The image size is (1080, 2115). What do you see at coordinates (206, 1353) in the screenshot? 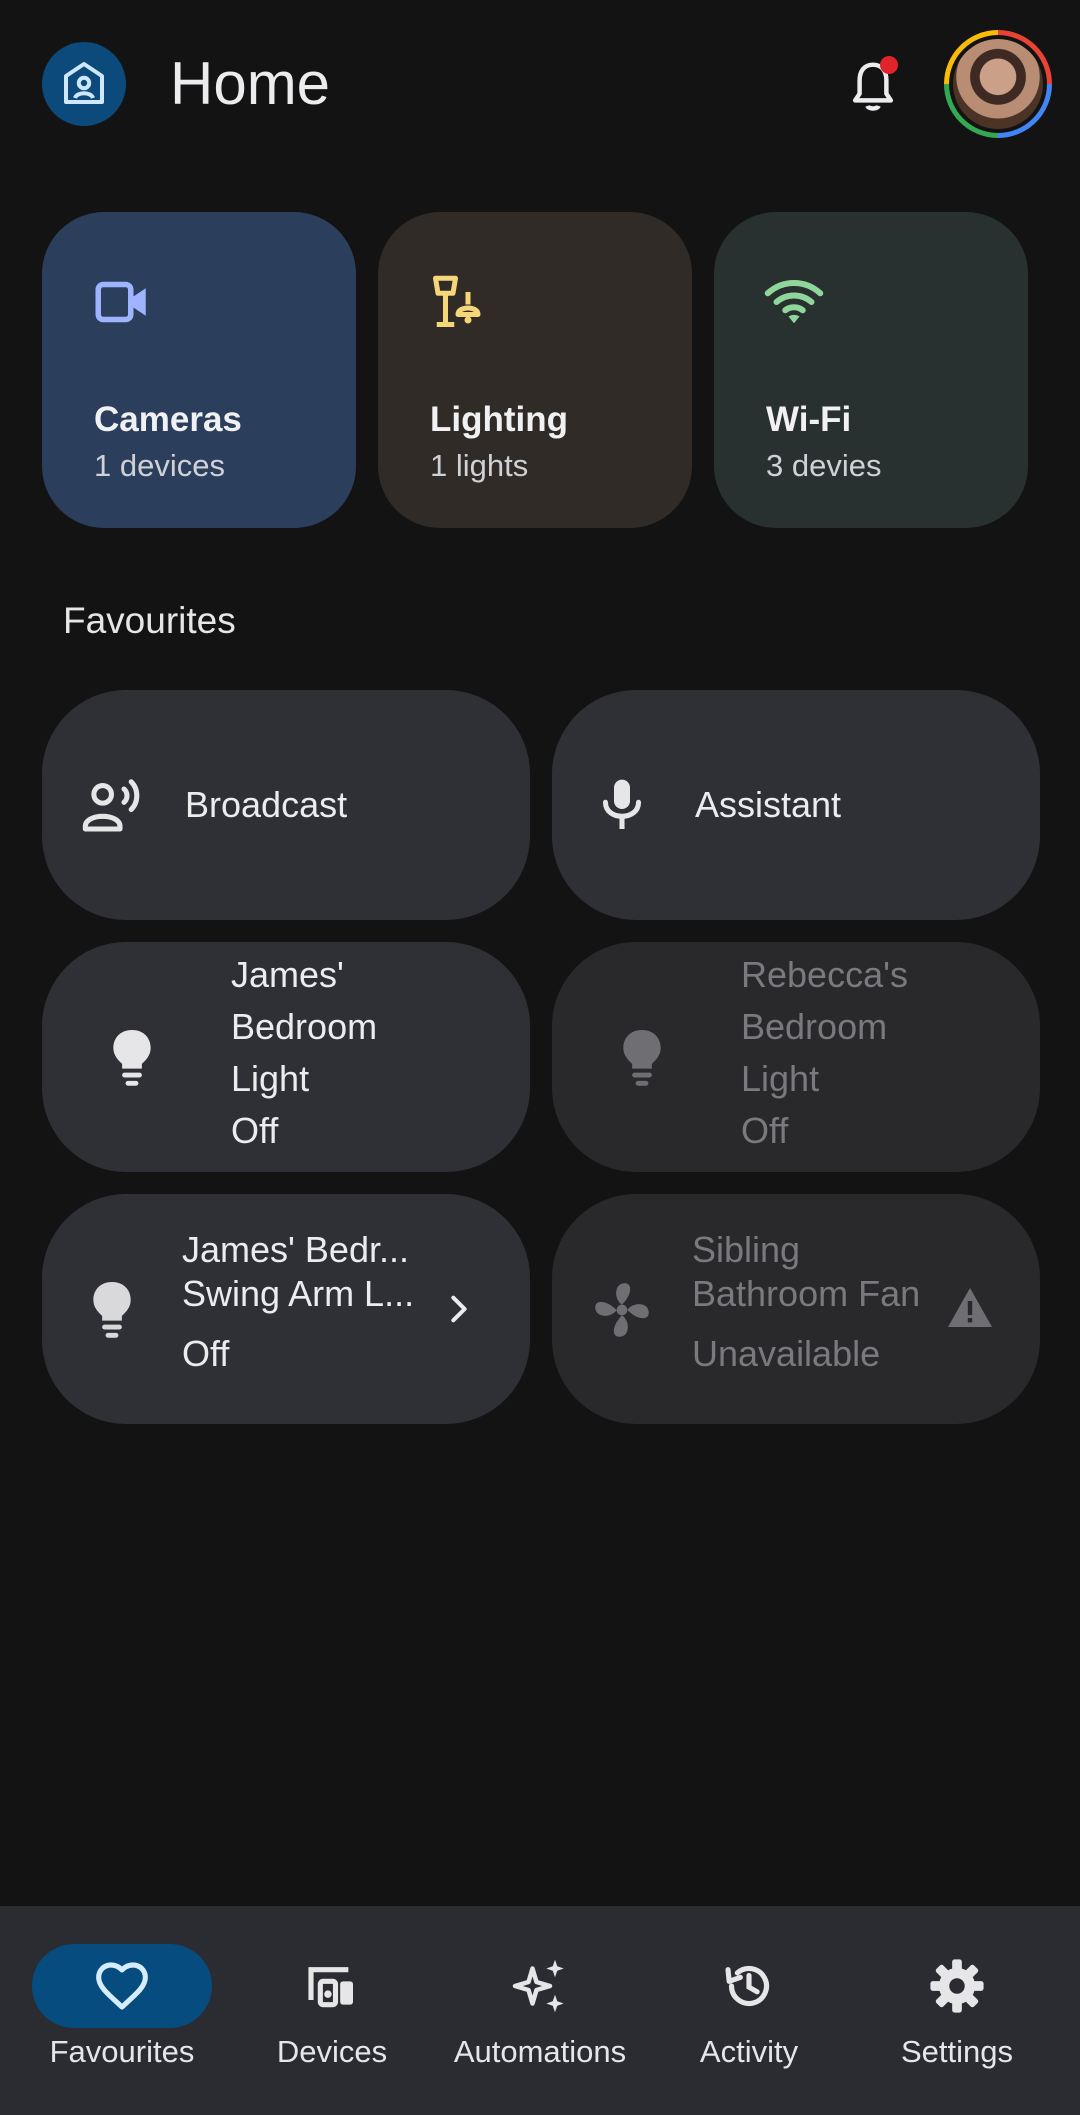
I see `swing-arm-status: Off` at bounding box center [206, 1353].